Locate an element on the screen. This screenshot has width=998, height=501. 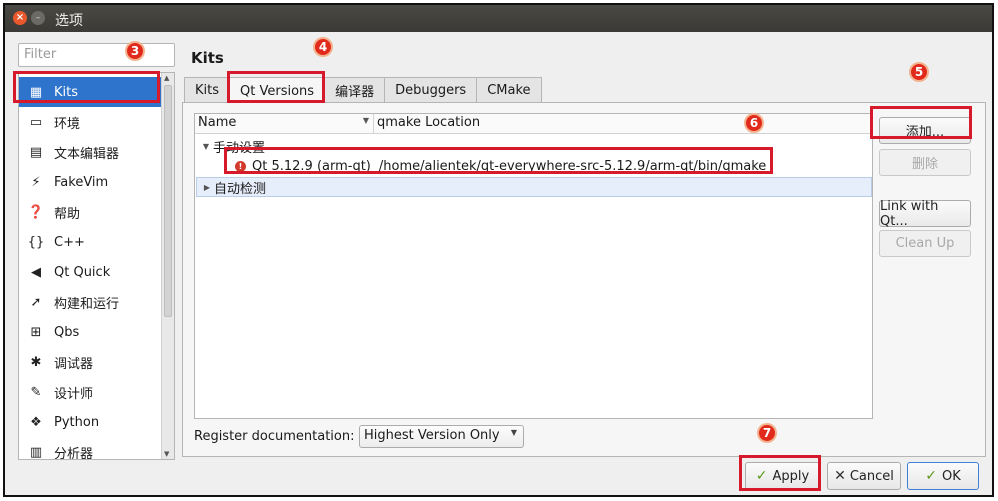
highlight-box-apply is located at coordinates (780, 473).